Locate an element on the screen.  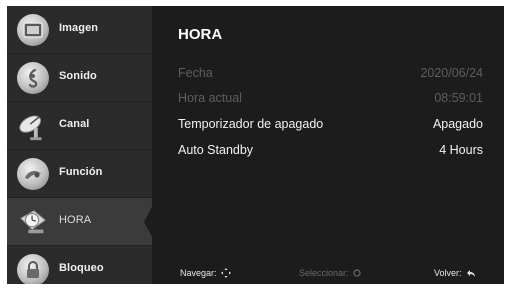
sidebar-item-label: Imagen is located at coordinates (79, 28).